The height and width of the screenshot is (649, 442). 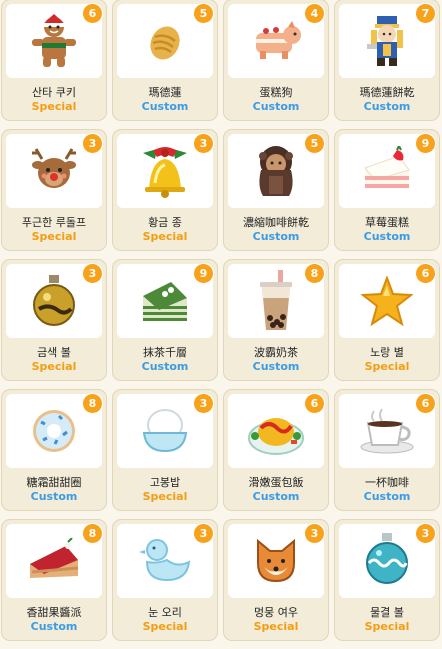 I want to click on item-card-golden-bell: 3 황금 종 Special, so click(x=165, y=190).